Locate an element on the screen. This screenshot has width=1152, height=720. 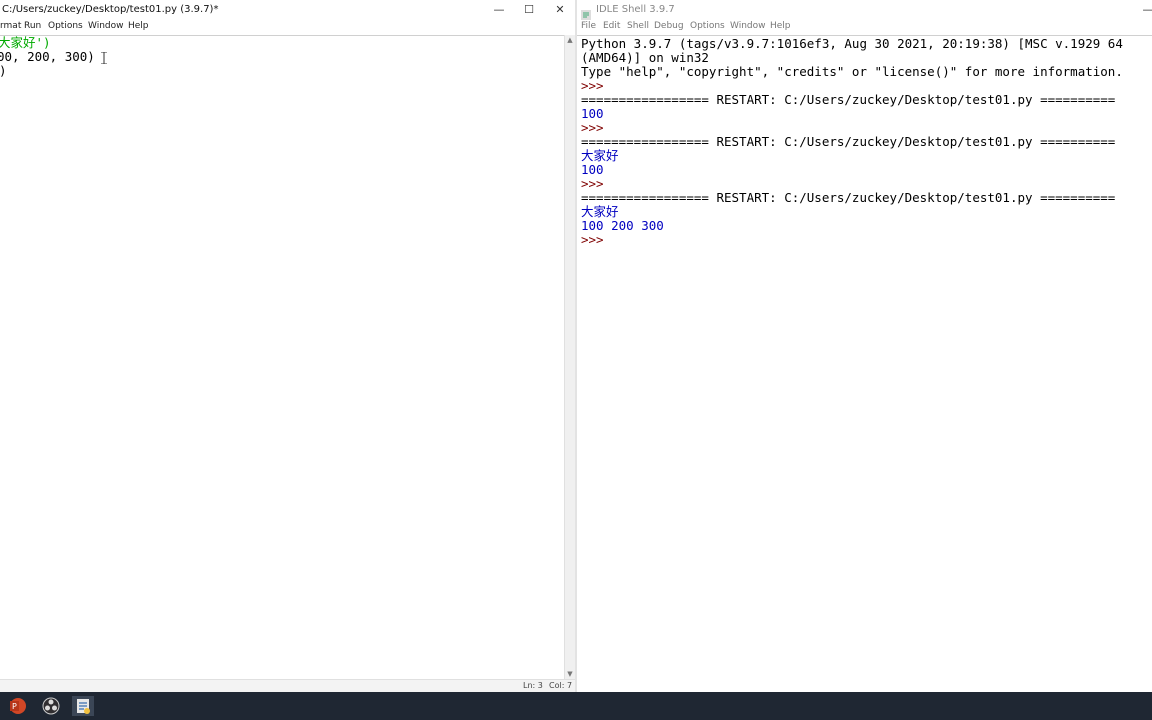
scroll-up-icon: ▲ is located at coordinates (570, 40).